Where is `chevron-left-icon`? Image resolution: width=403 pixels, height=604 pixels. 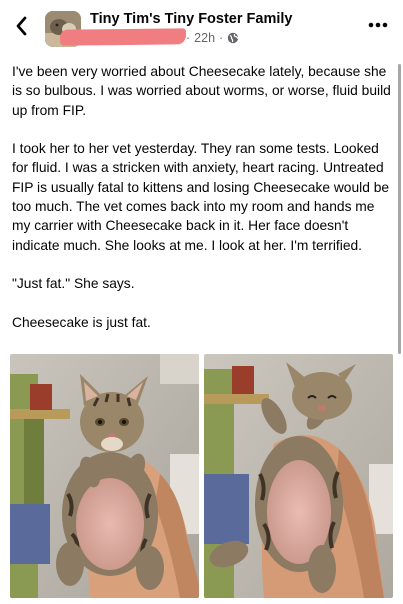 chevron-left-icon is located at coordinates (21, 26).